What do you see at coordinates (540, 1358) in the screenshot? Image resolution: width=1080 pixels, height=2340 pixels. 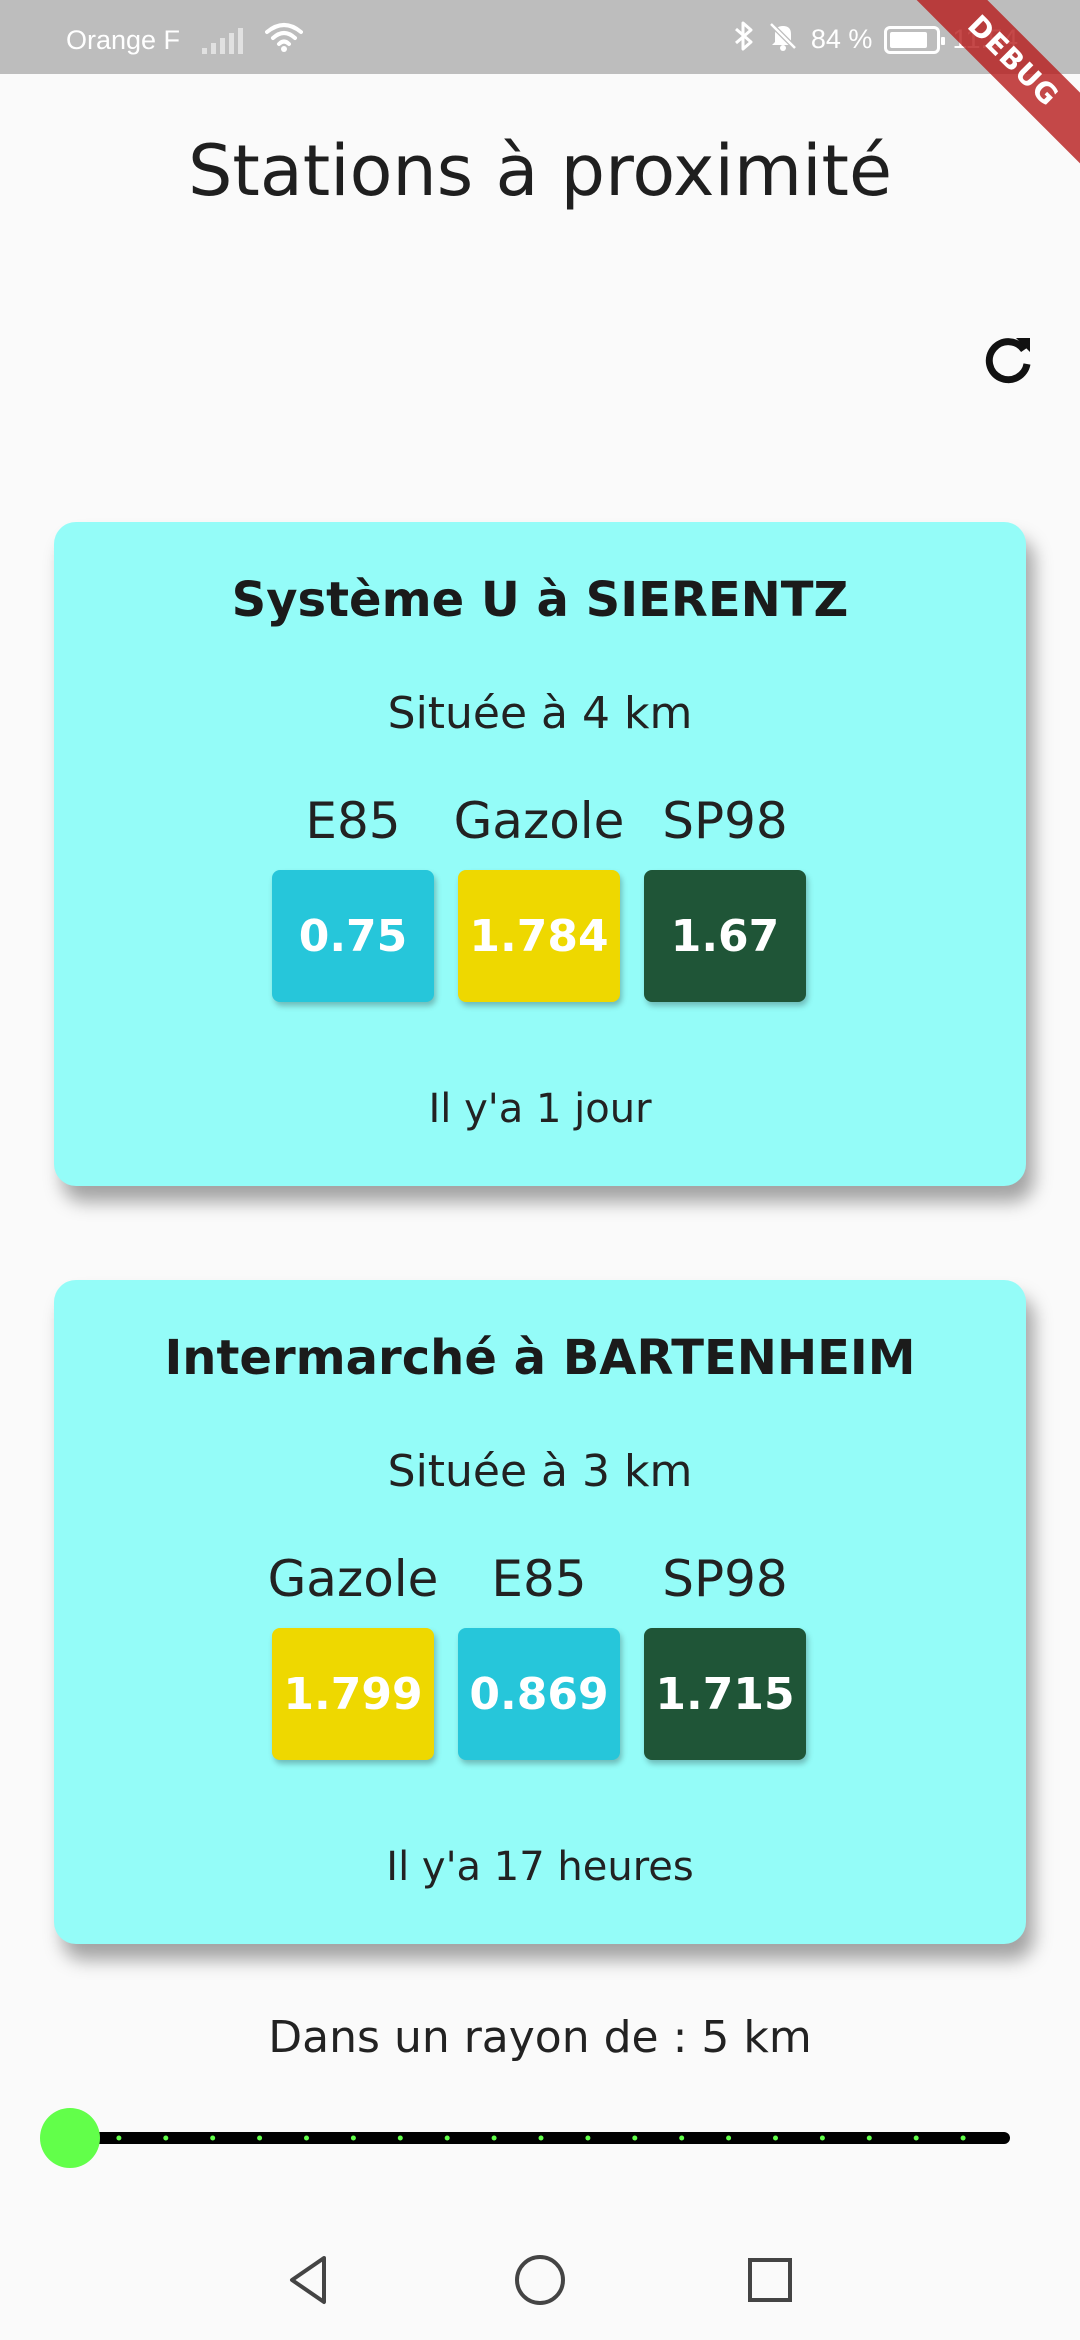 I see `station-name: Intermarché à BARTENHEIM` at bounding box center [540, 1358].